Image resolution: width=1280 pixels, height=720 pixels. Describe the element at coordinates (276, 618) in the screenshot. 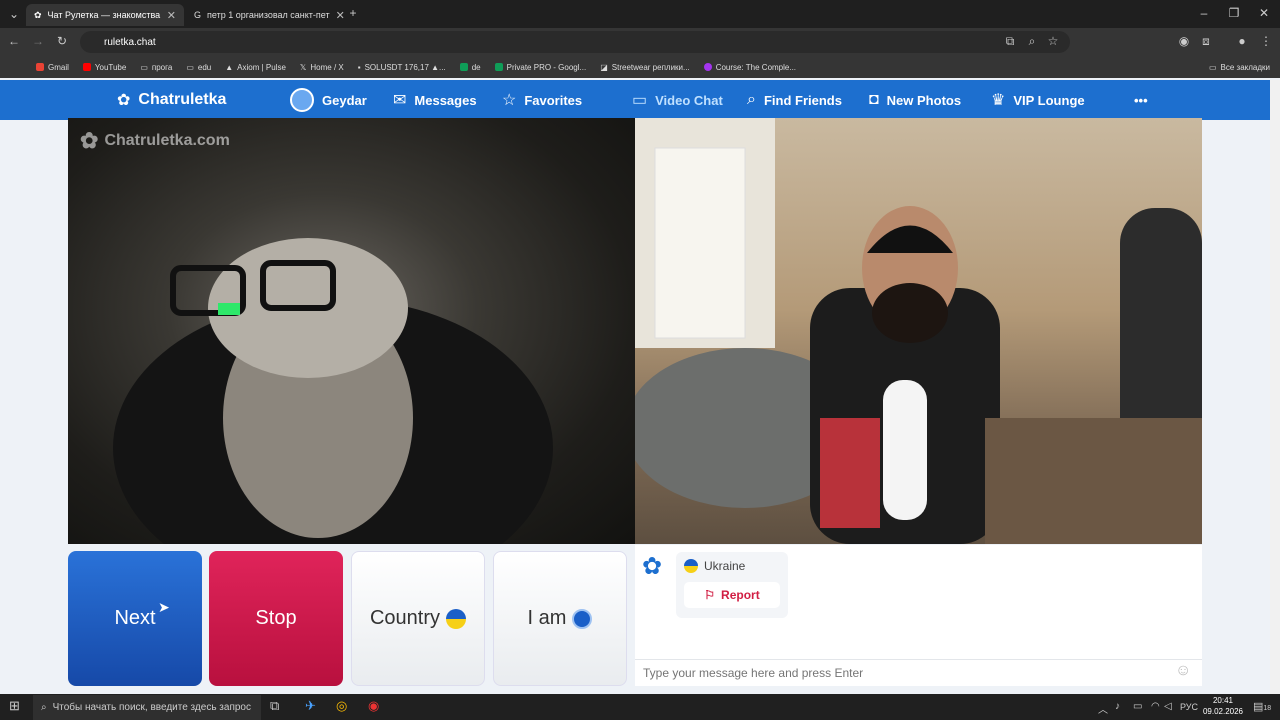

I see `stop-button: Stop` at that location.